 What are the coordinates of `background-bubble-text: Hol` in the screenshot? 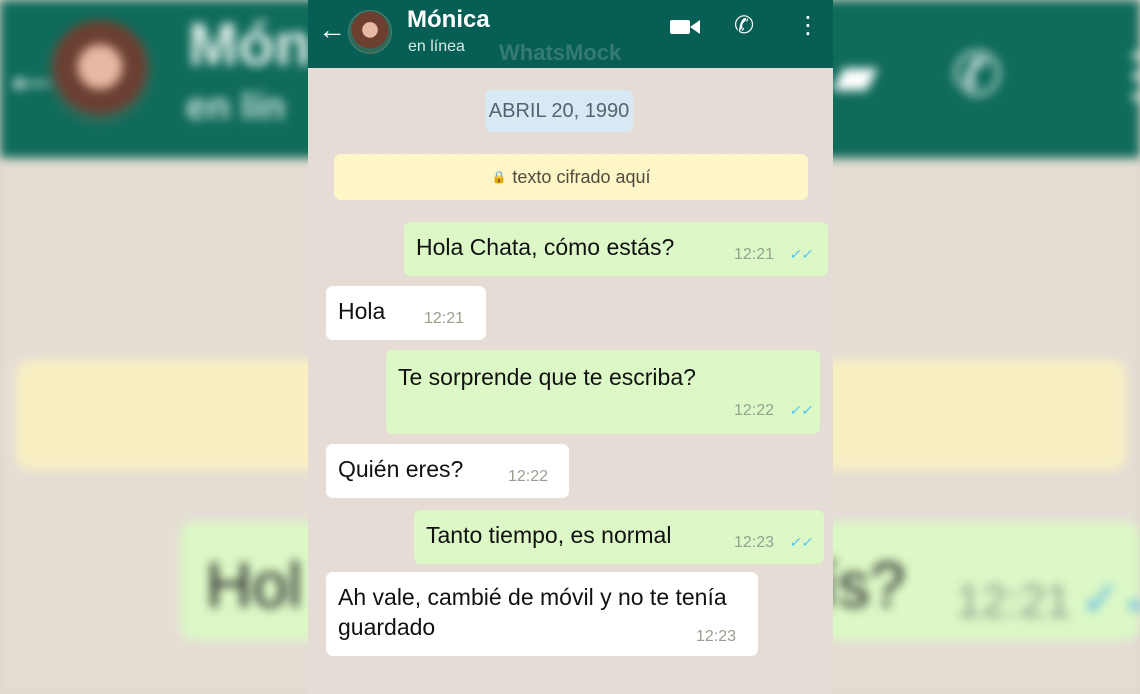 It's located at (254, 585).